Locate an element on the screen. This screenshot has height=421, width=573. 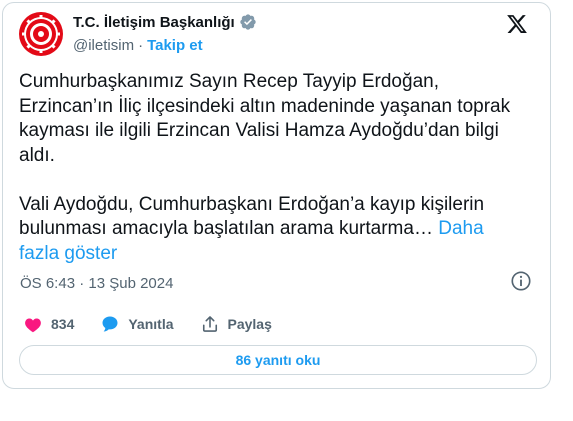
account-handle: @iletisim is located at coordinates (103, 45).